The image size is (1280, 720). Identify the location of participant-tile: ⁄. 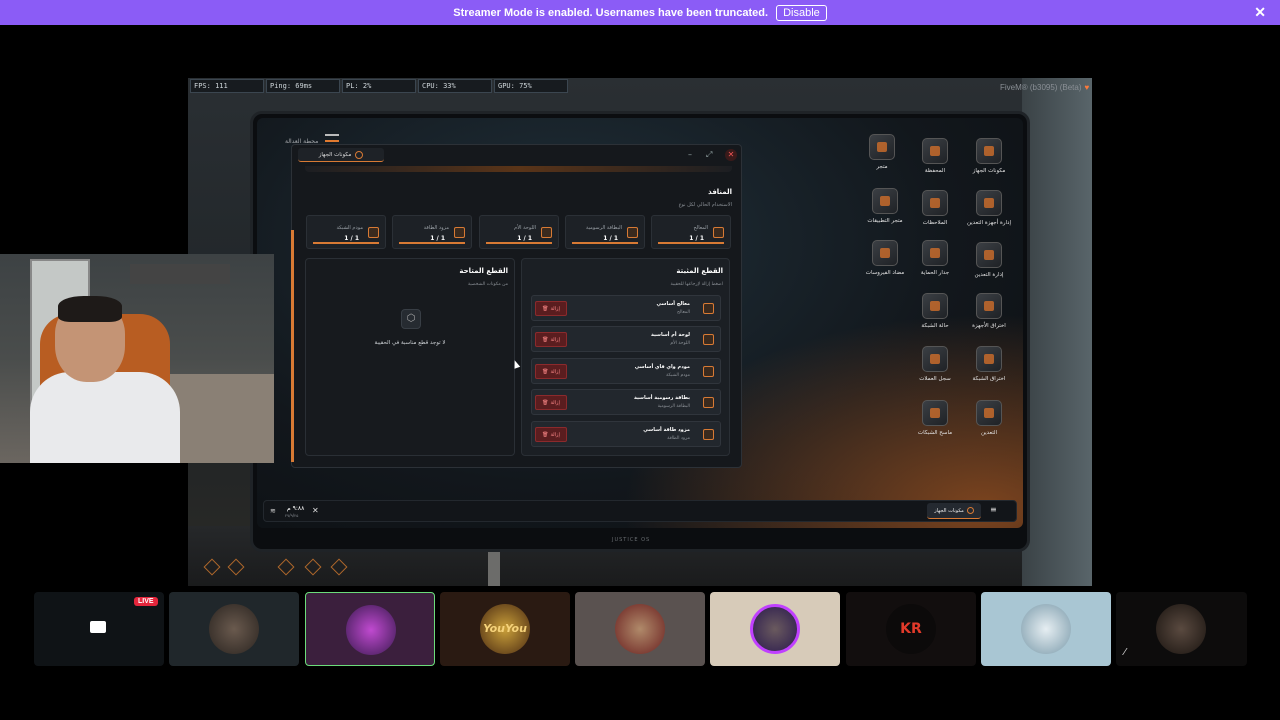
(1181, 629).